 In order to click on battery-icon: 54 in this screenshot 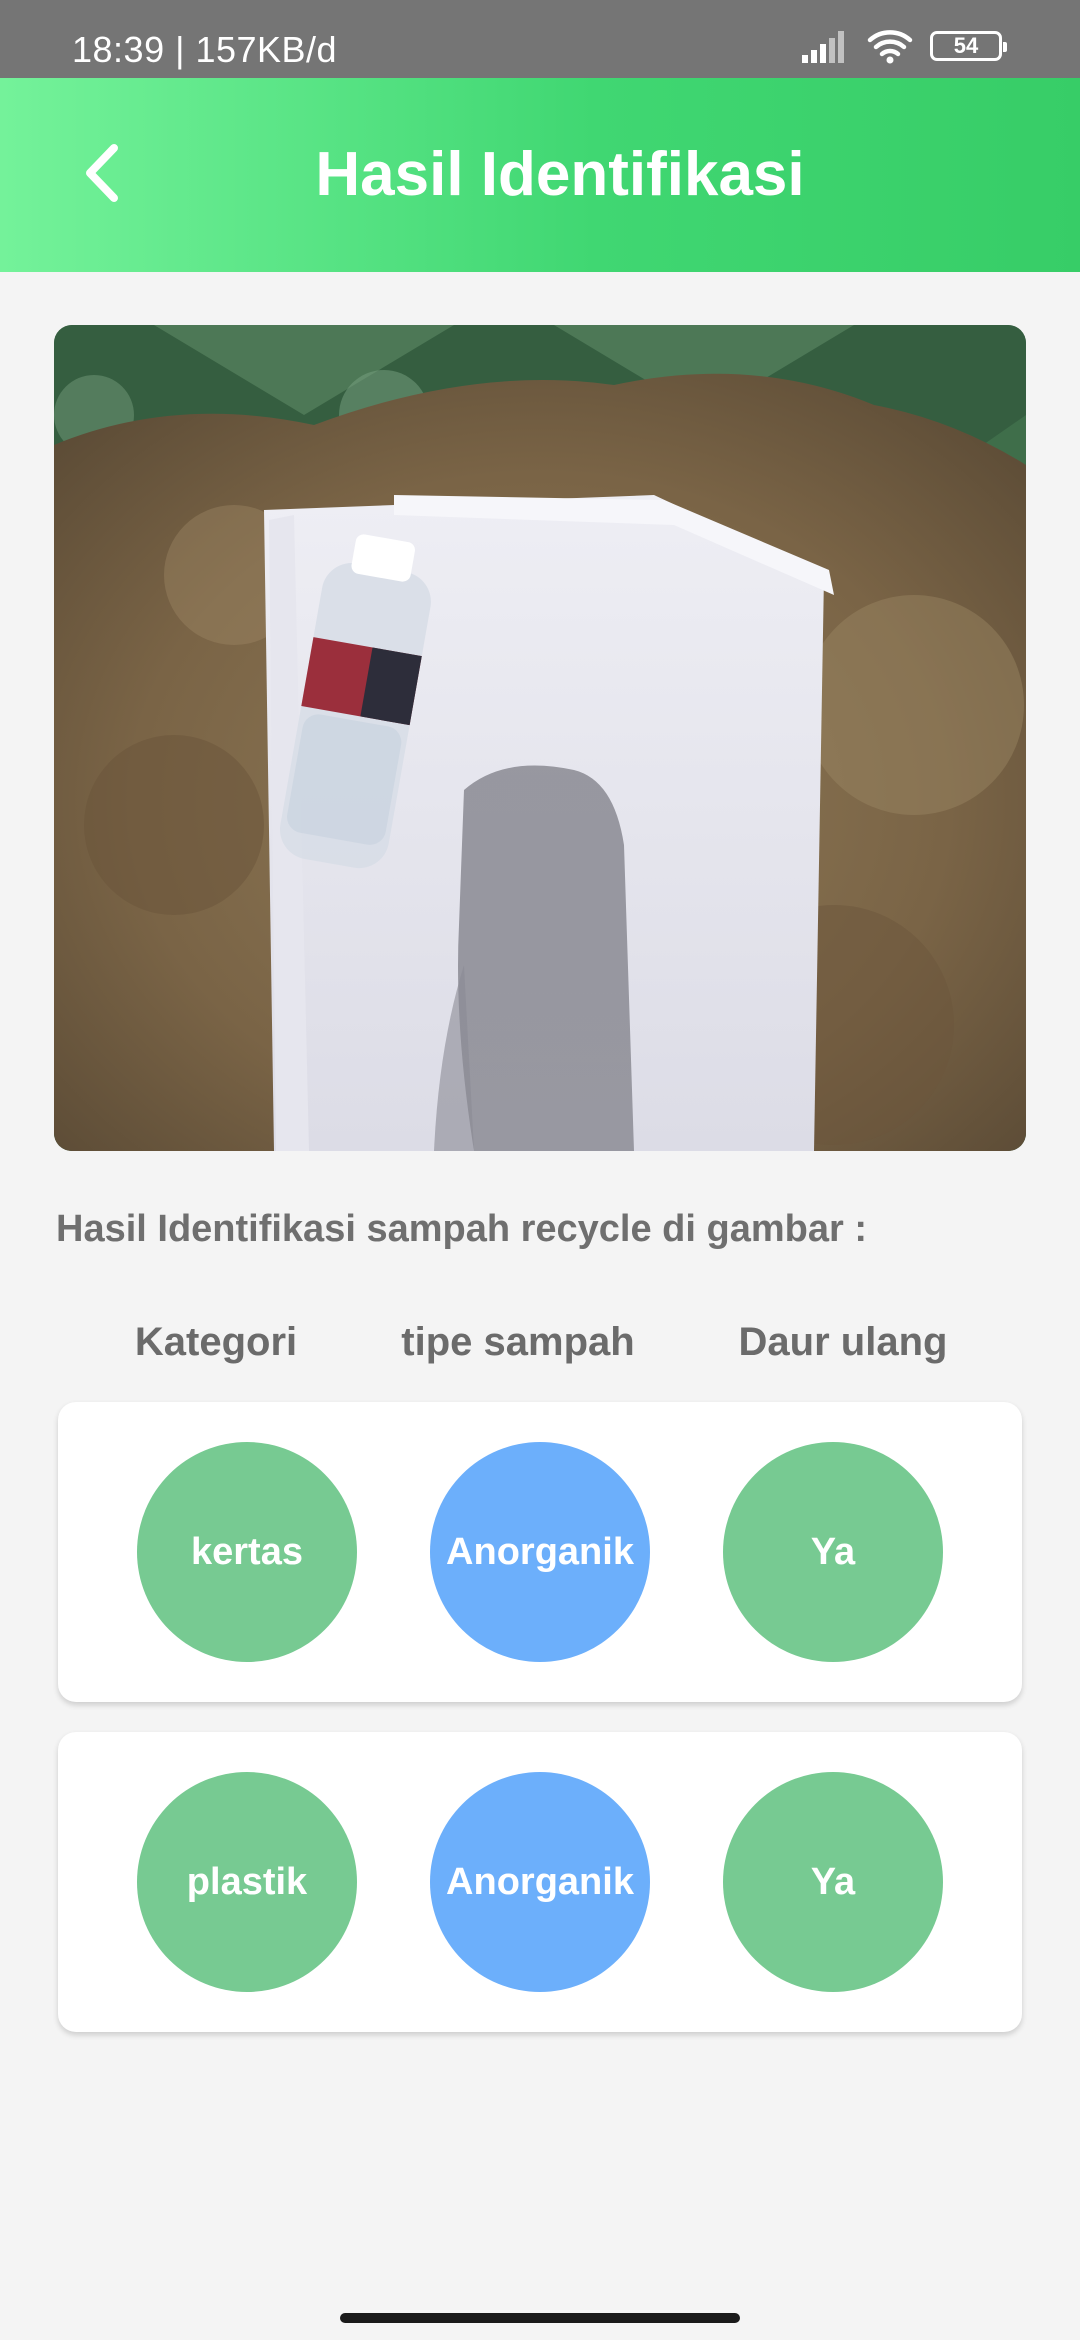, I will do `click(968, 46)`.